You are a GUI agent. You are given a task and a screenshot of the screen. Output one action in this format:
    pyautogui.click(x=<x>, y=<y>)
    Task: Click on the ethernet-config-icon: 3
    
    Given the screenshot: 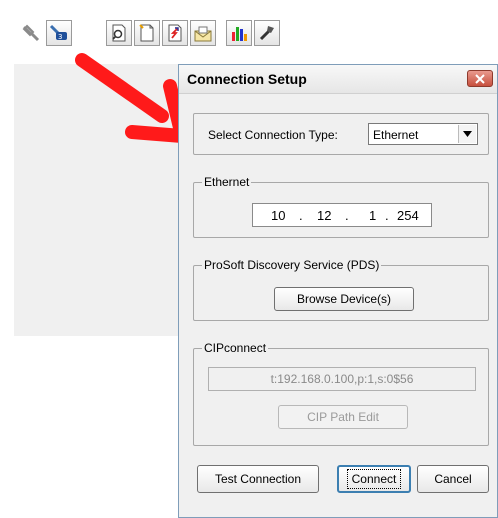 What is the action you would take?
    pyautogui.click(x=58, y=32)
    